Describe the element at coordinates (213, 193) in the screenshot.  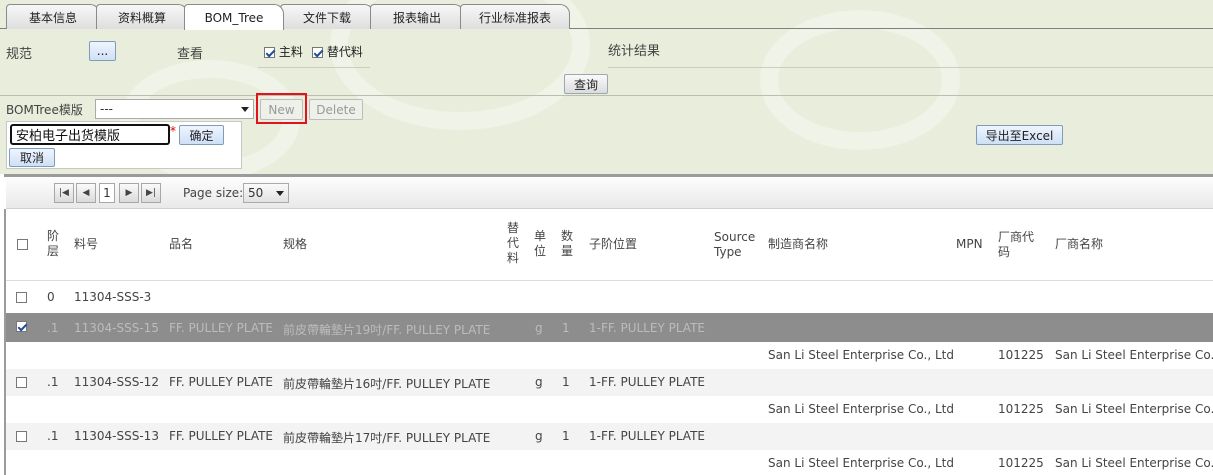
I see `page-size-label: Page size:` at that location.